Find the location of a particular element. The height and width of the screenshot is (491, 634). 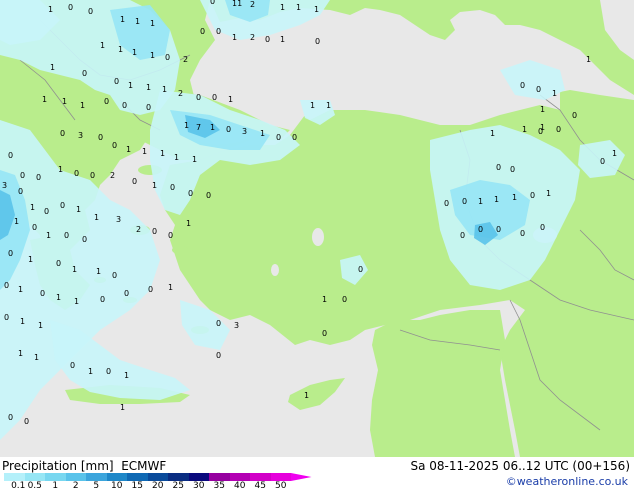

valid-time: Sa 08-11-2025 06..12 UTC (00+156) is located at coordinates (520, 466).